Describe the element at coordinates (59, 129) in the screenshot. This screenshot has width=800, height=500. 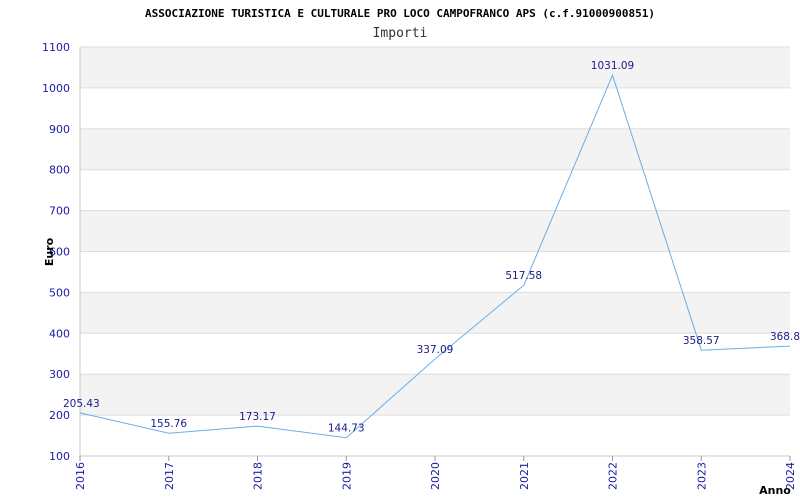
I see `y-tick-label: 900` at that location.